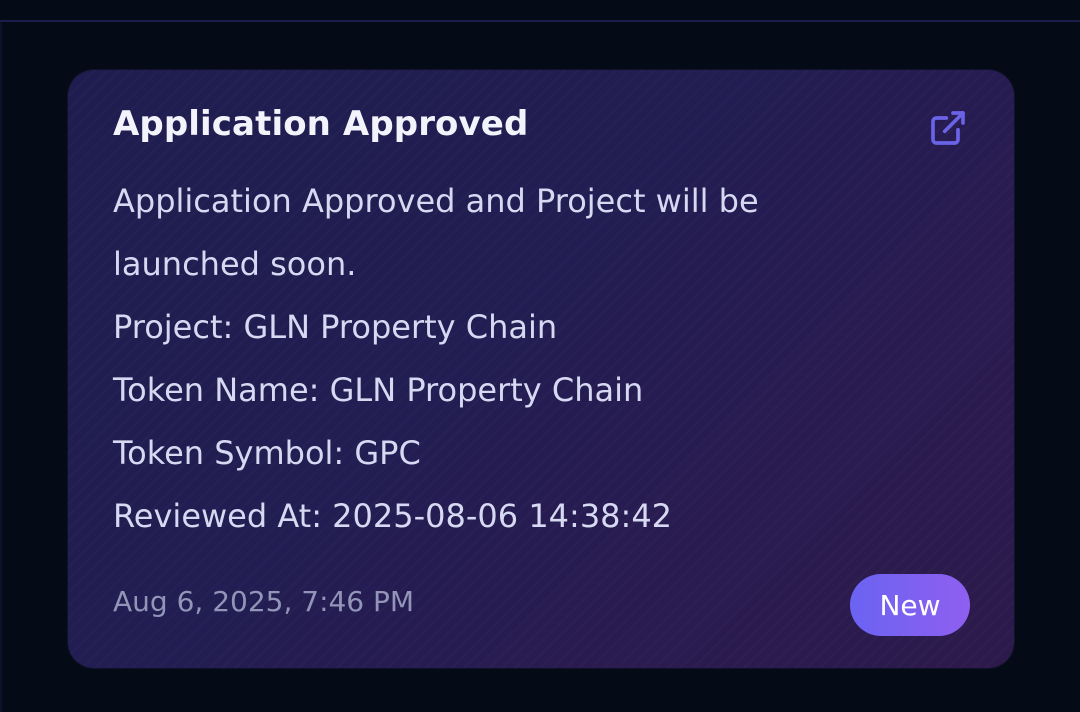  I want to click on new-status-badge: New, so click(910, 605).